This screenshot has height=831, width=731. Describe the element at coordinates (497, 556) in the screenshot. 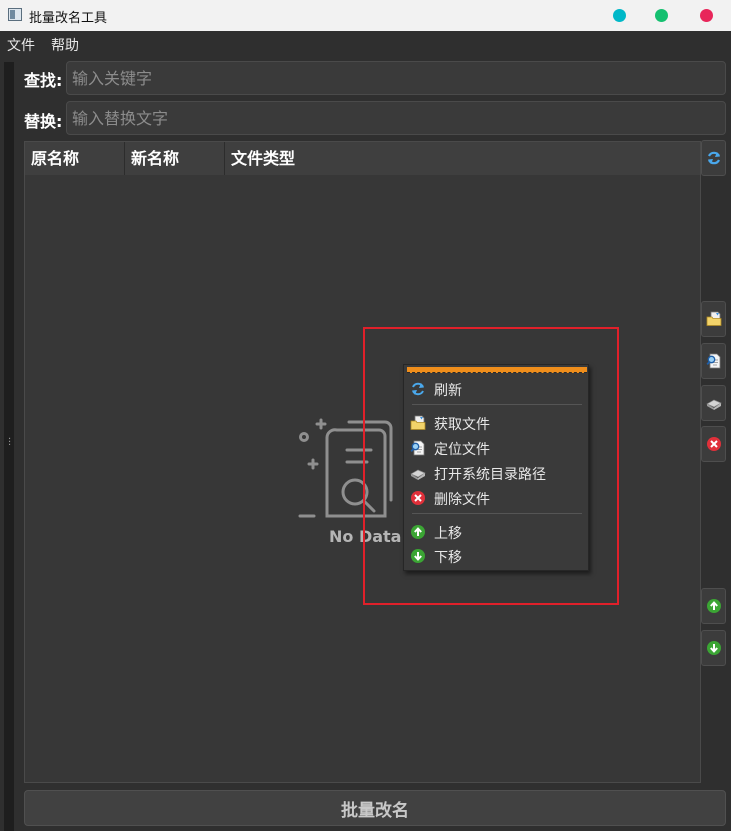

I see `menu-item-move-down: 下移` at that location.